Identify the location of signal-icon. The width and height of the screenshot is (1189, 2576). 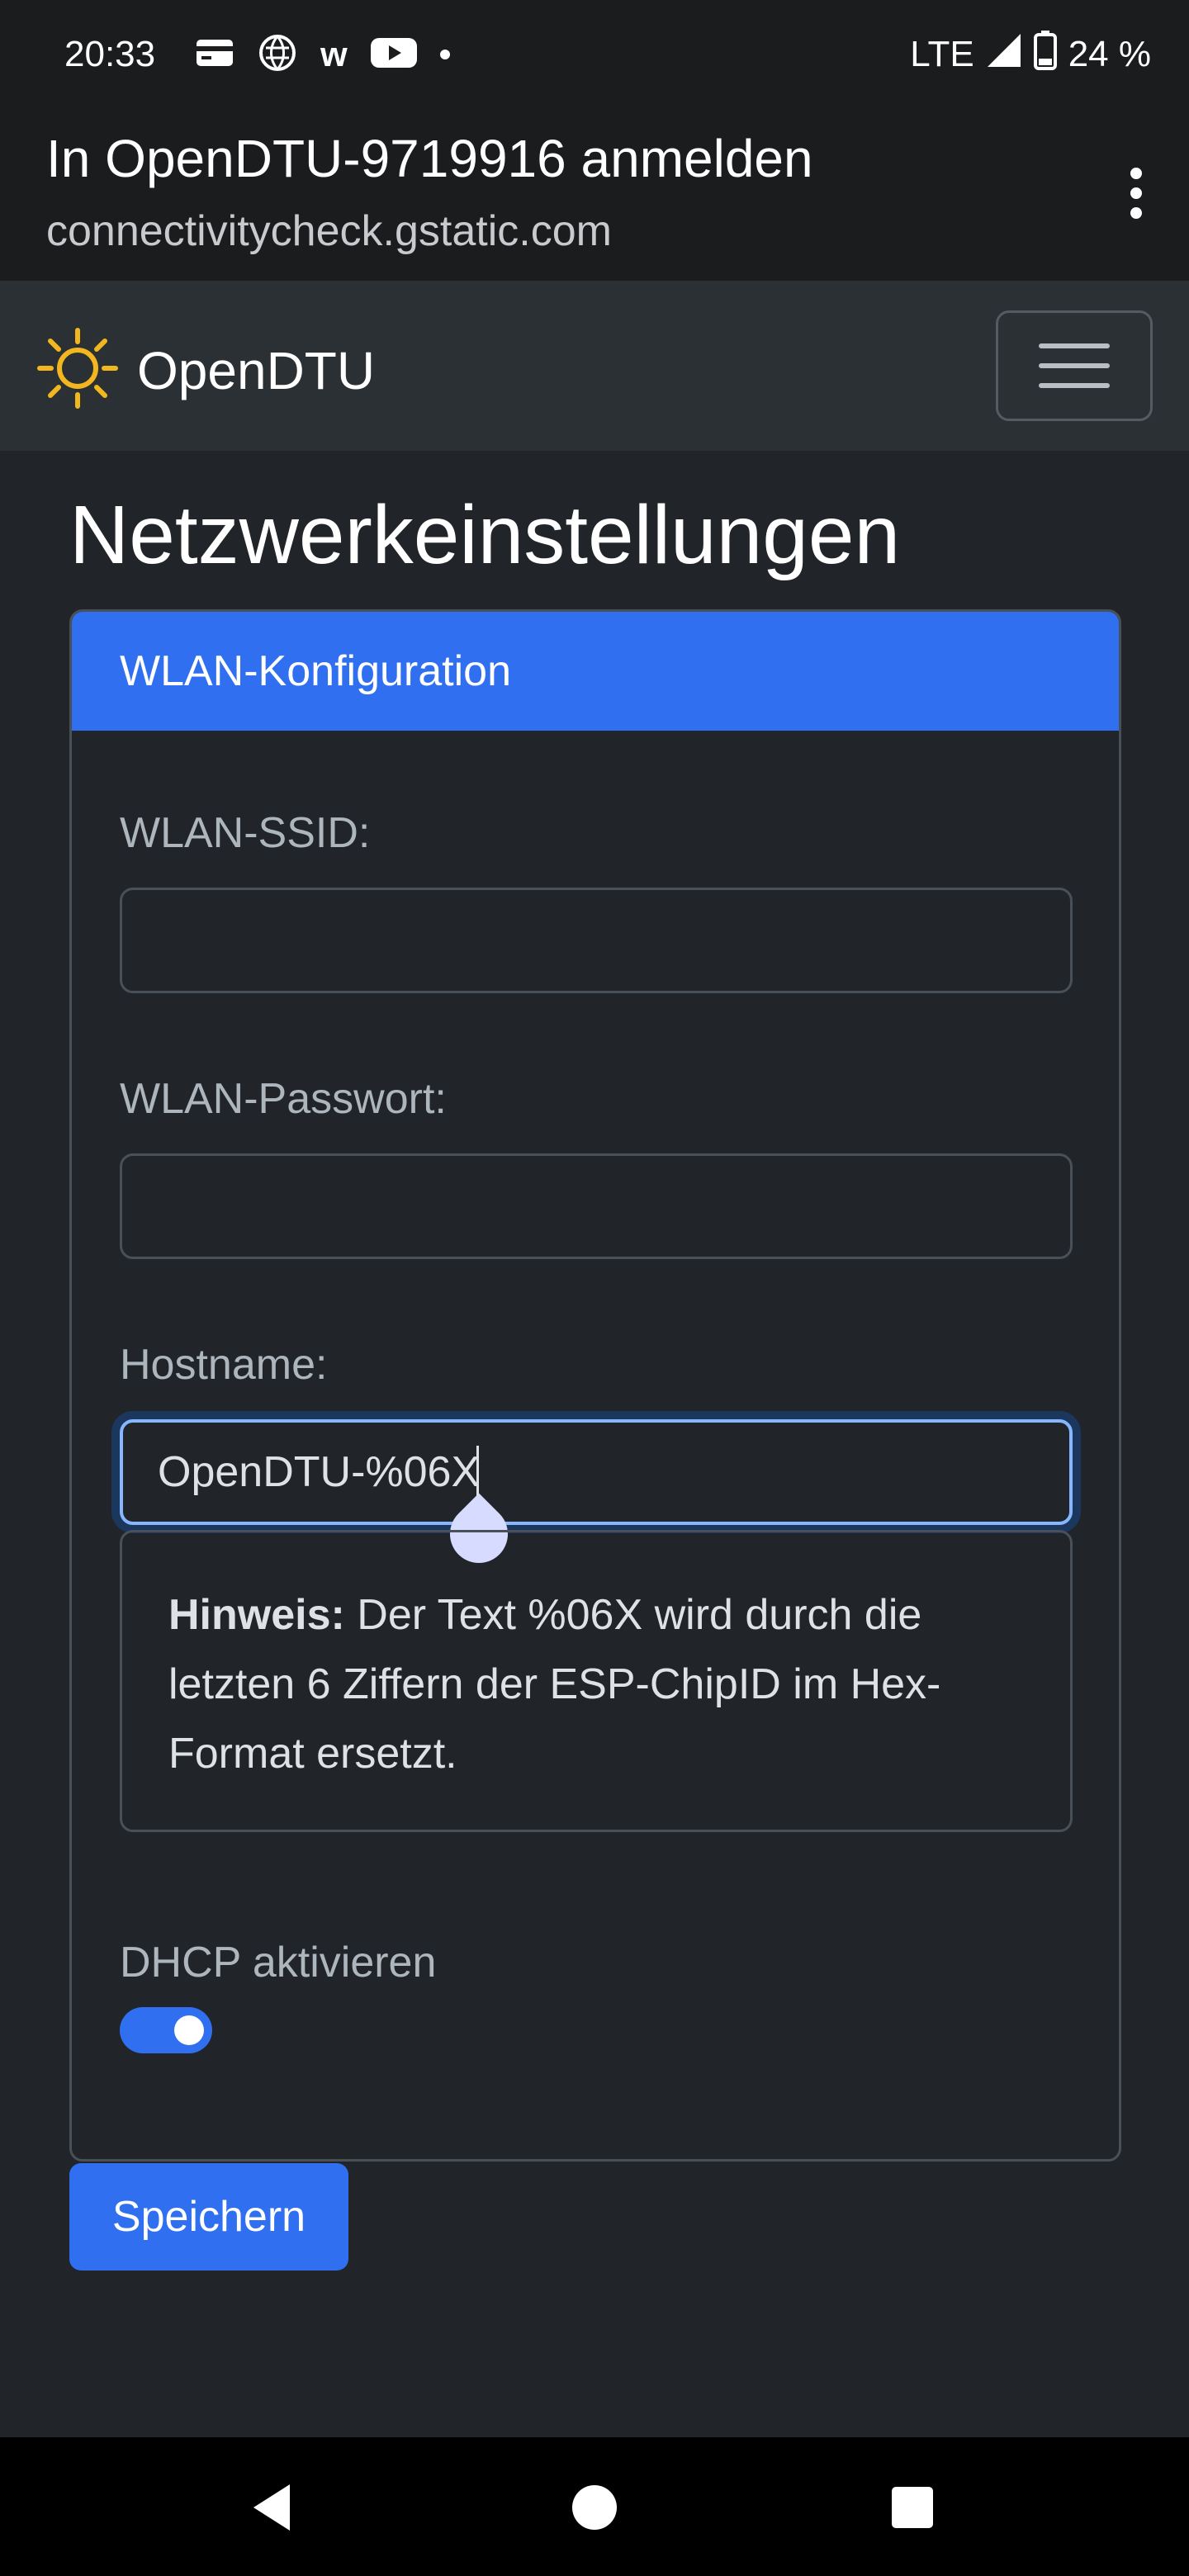
(1004, 55).